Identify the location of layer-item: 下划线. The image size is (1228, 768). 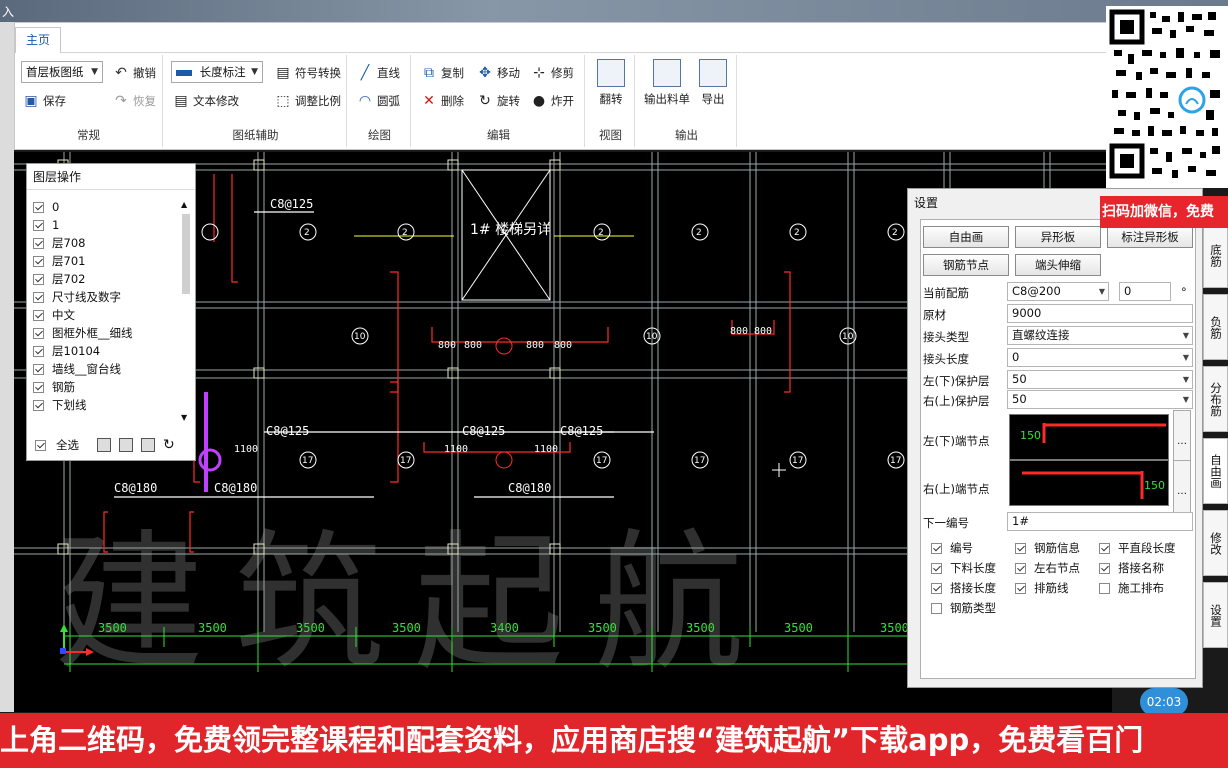
(112, 405).